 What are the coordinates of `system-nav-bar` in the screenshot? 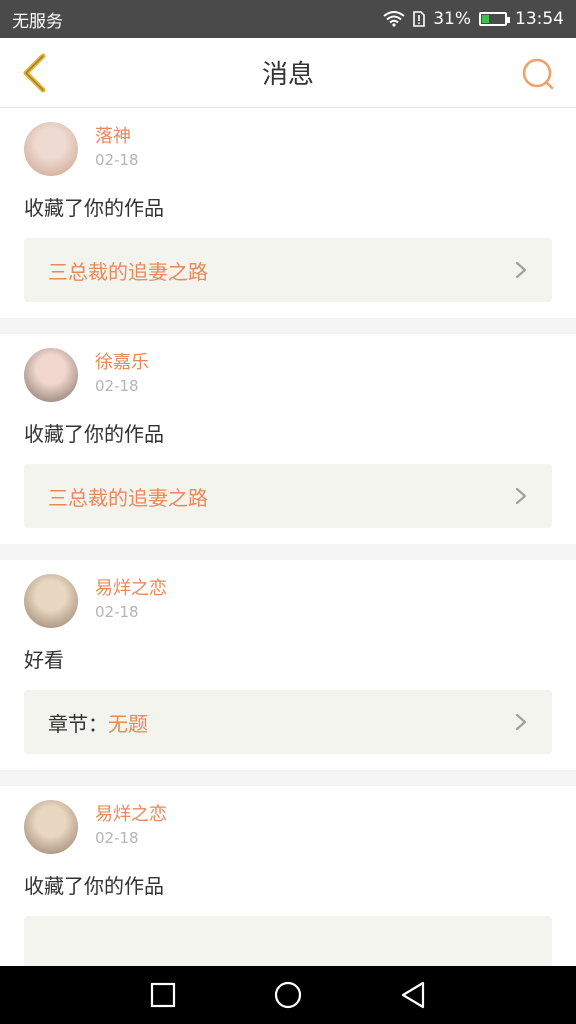 It's located at (288, 995).